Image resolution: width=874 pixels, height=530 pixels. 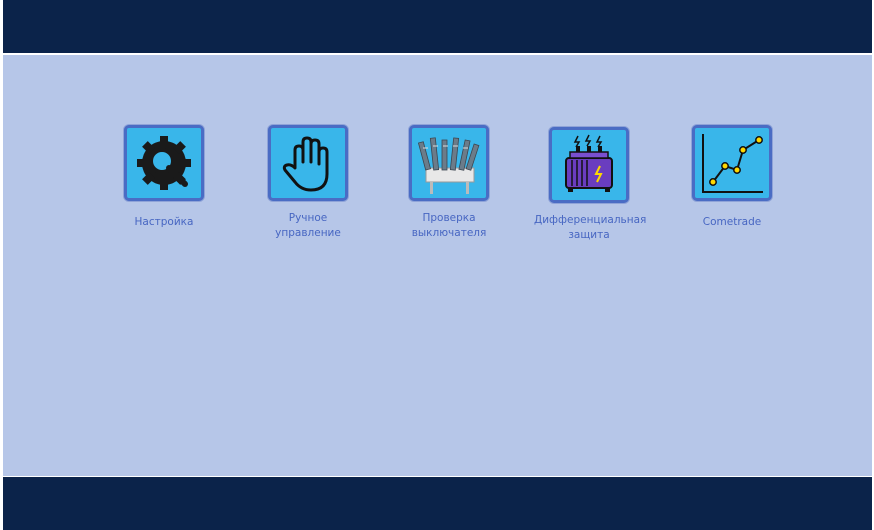 I want to click on differential-icon-box, so click(x=589, y=165).